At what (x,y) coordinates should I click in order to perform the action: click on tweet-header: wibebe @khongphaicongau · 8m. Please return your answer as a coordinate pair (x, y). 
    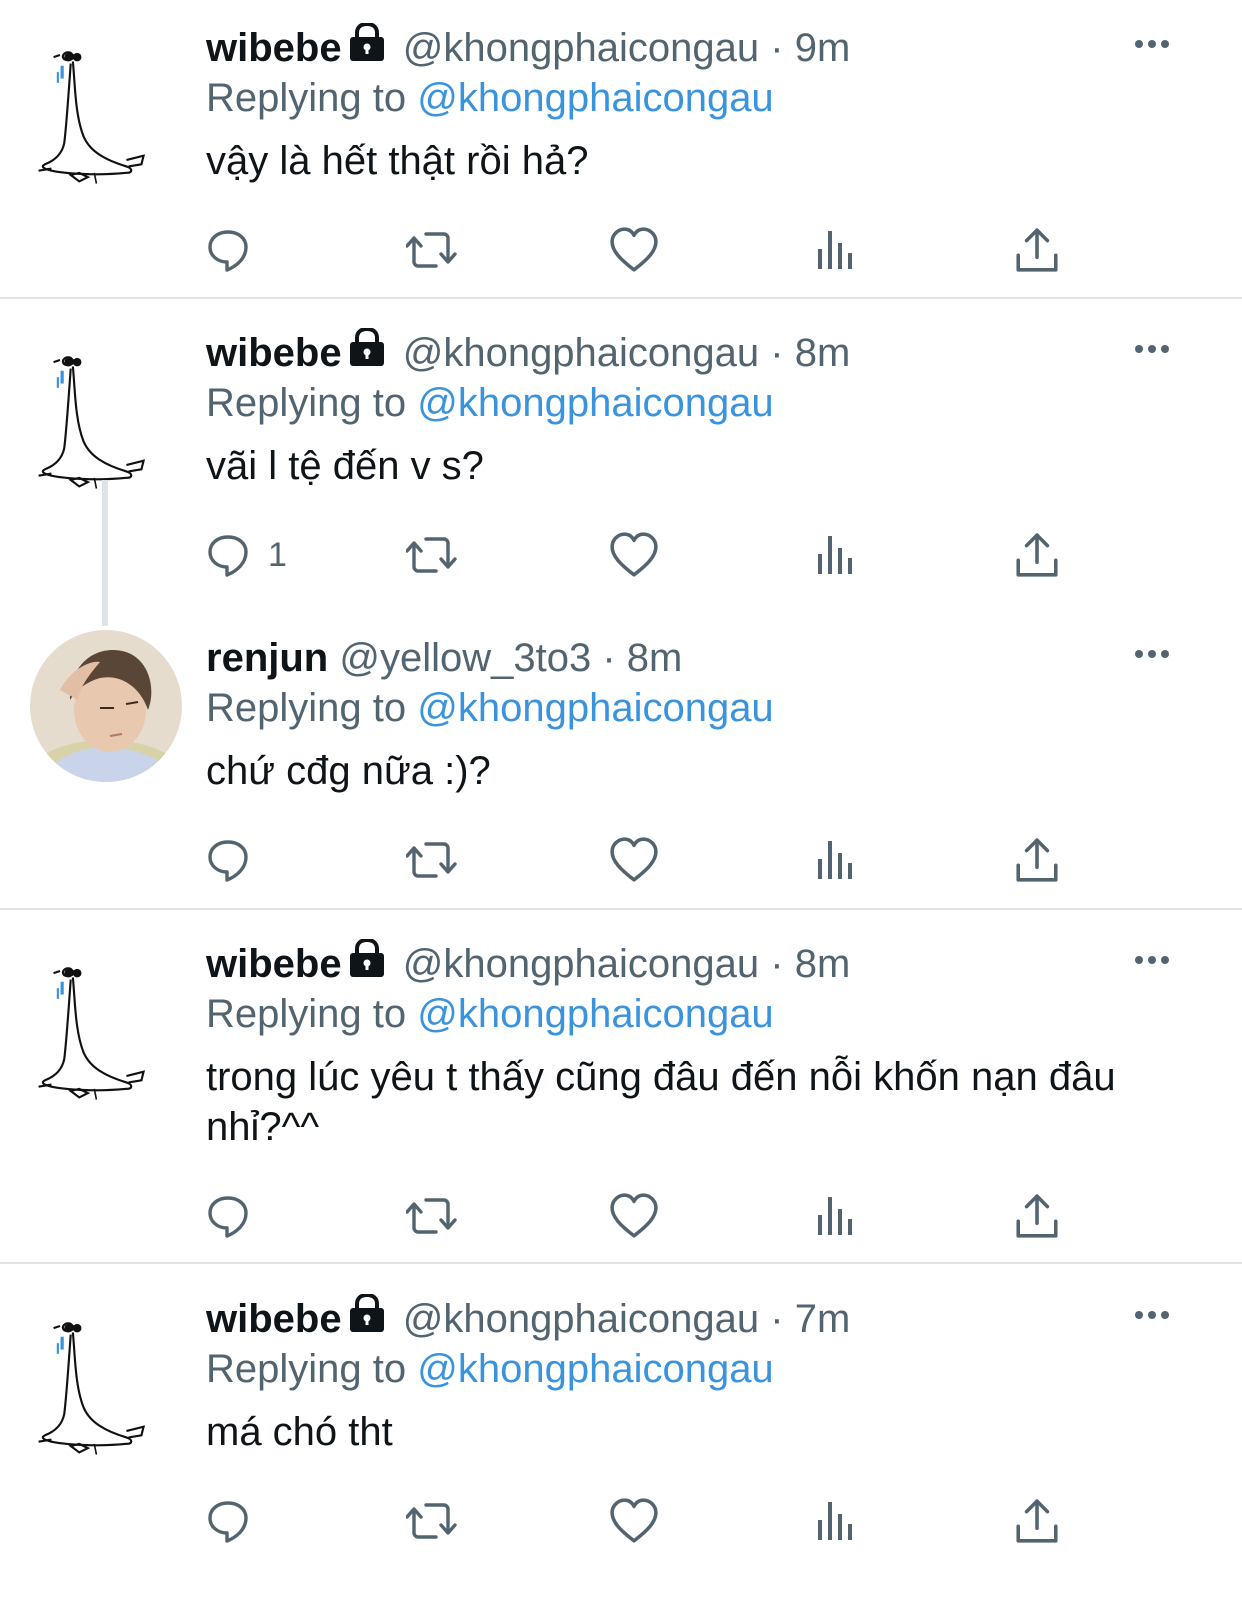
    Looking at the image, I should click on (528, 964).